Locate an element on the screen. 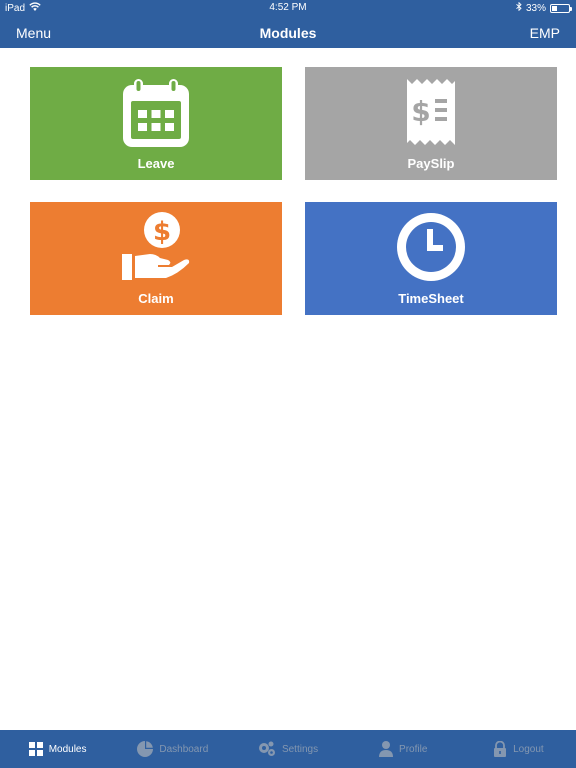 This screenshot has width=576, height=768. tile-label-payslip: PaySlip is located at coordinates (431, 163).